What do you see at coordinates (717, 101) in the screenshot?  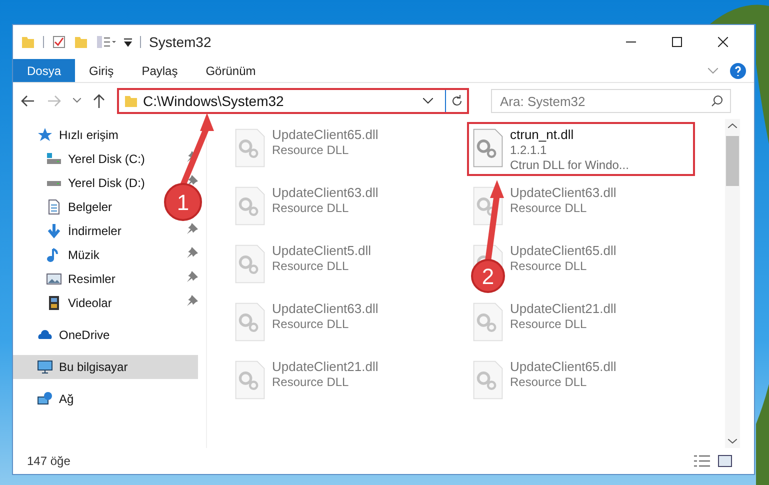 I see `search-icon` at bounding box center [717, 101].